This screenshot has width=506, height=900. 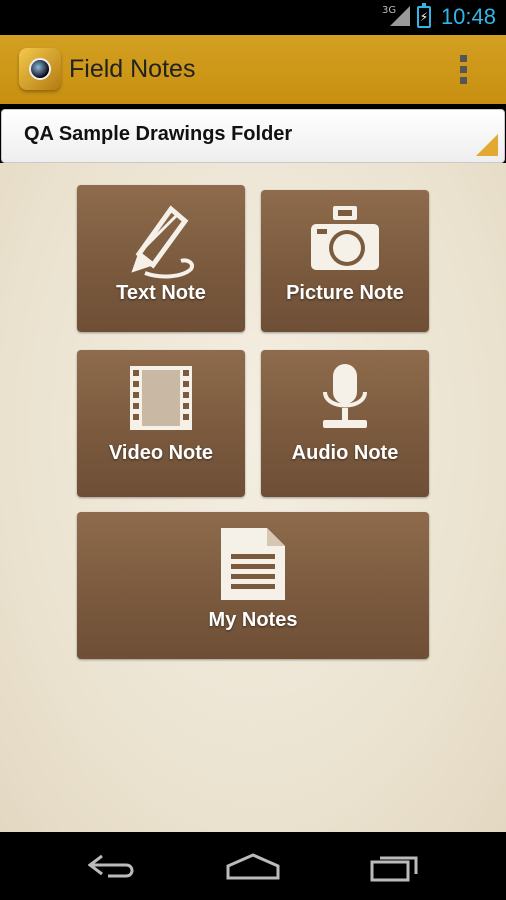 What do you see at coordinates (345, 238) in the screenshot?
I see `camera-icon` at bounding box center [345, 238].